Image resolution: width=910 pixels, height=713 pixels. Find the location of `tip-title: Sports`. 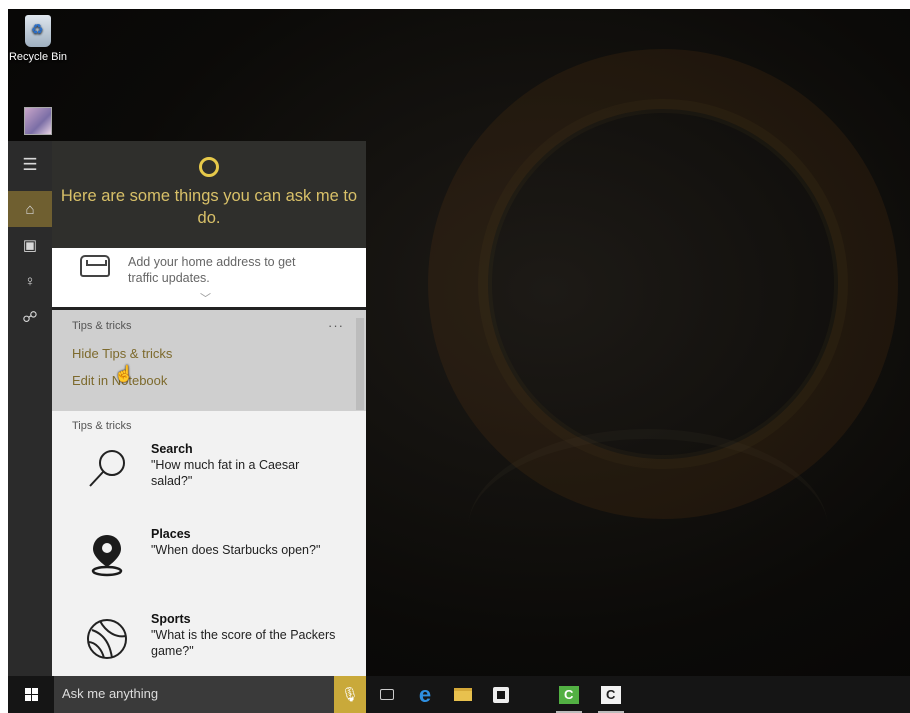

tip-title: Sports is located at coordinates (171, 619).